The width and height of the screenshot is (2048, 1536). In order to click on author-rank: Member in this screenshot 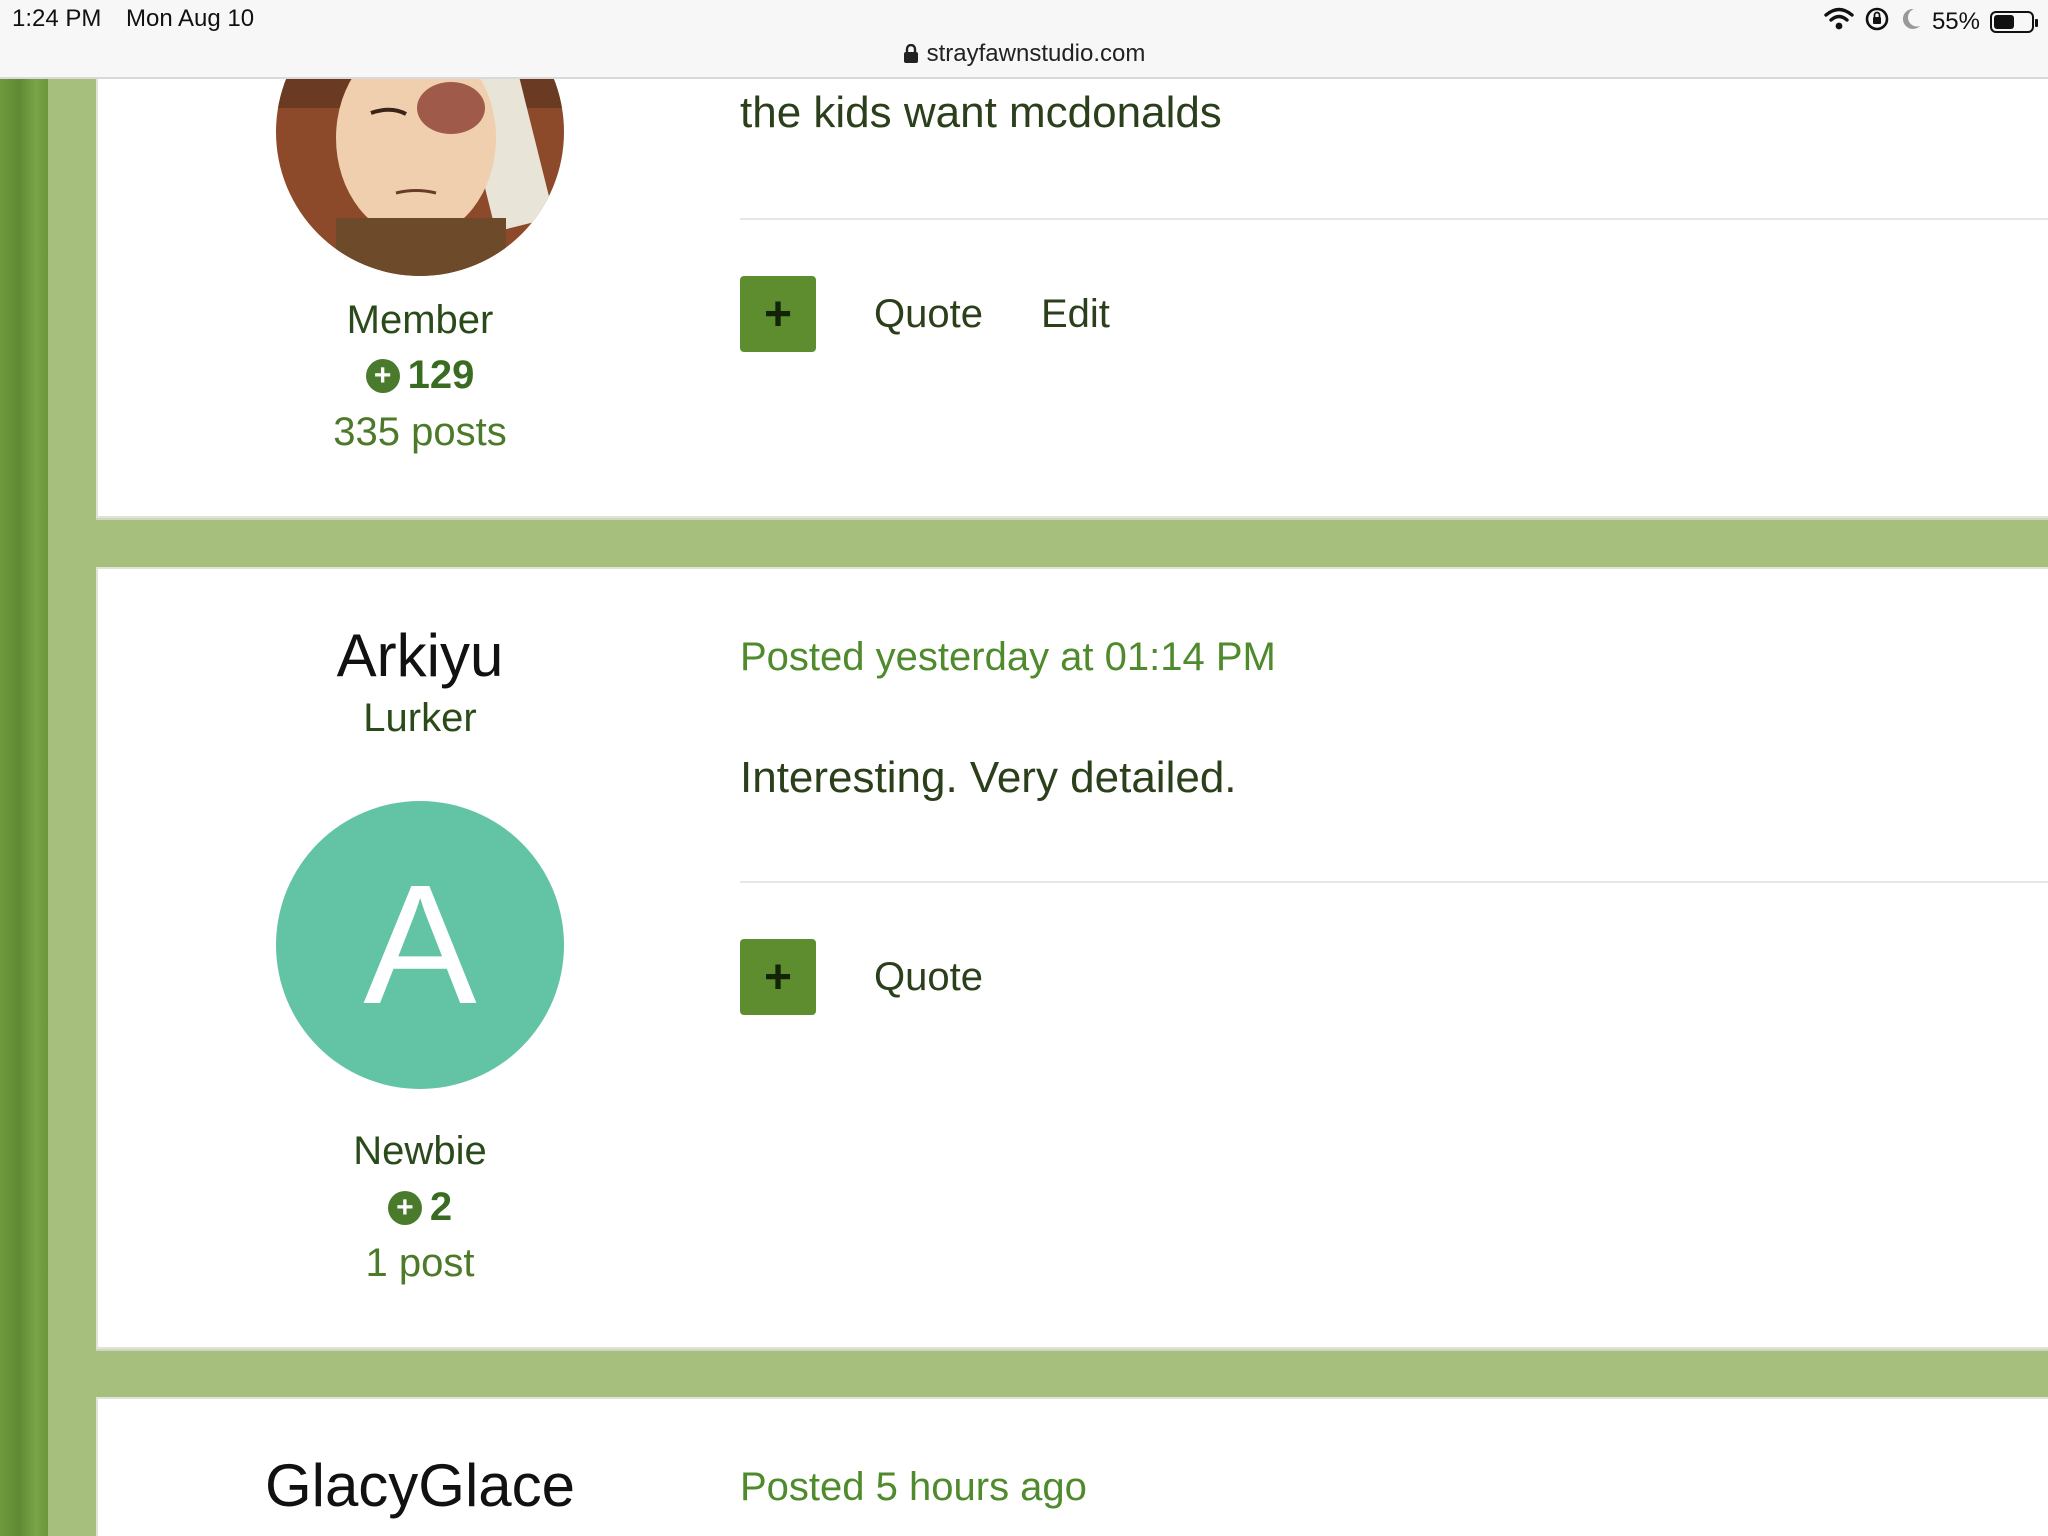, I will do `click(420, 320)`.